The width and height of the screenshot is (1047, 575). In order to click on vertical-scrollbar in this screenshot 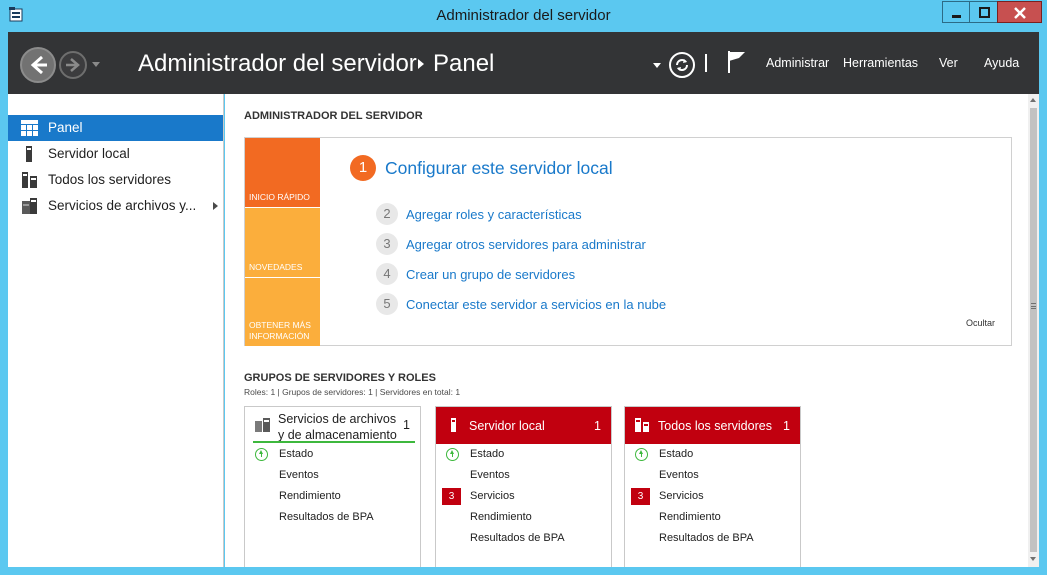, I will do `click(1033, 330)`.